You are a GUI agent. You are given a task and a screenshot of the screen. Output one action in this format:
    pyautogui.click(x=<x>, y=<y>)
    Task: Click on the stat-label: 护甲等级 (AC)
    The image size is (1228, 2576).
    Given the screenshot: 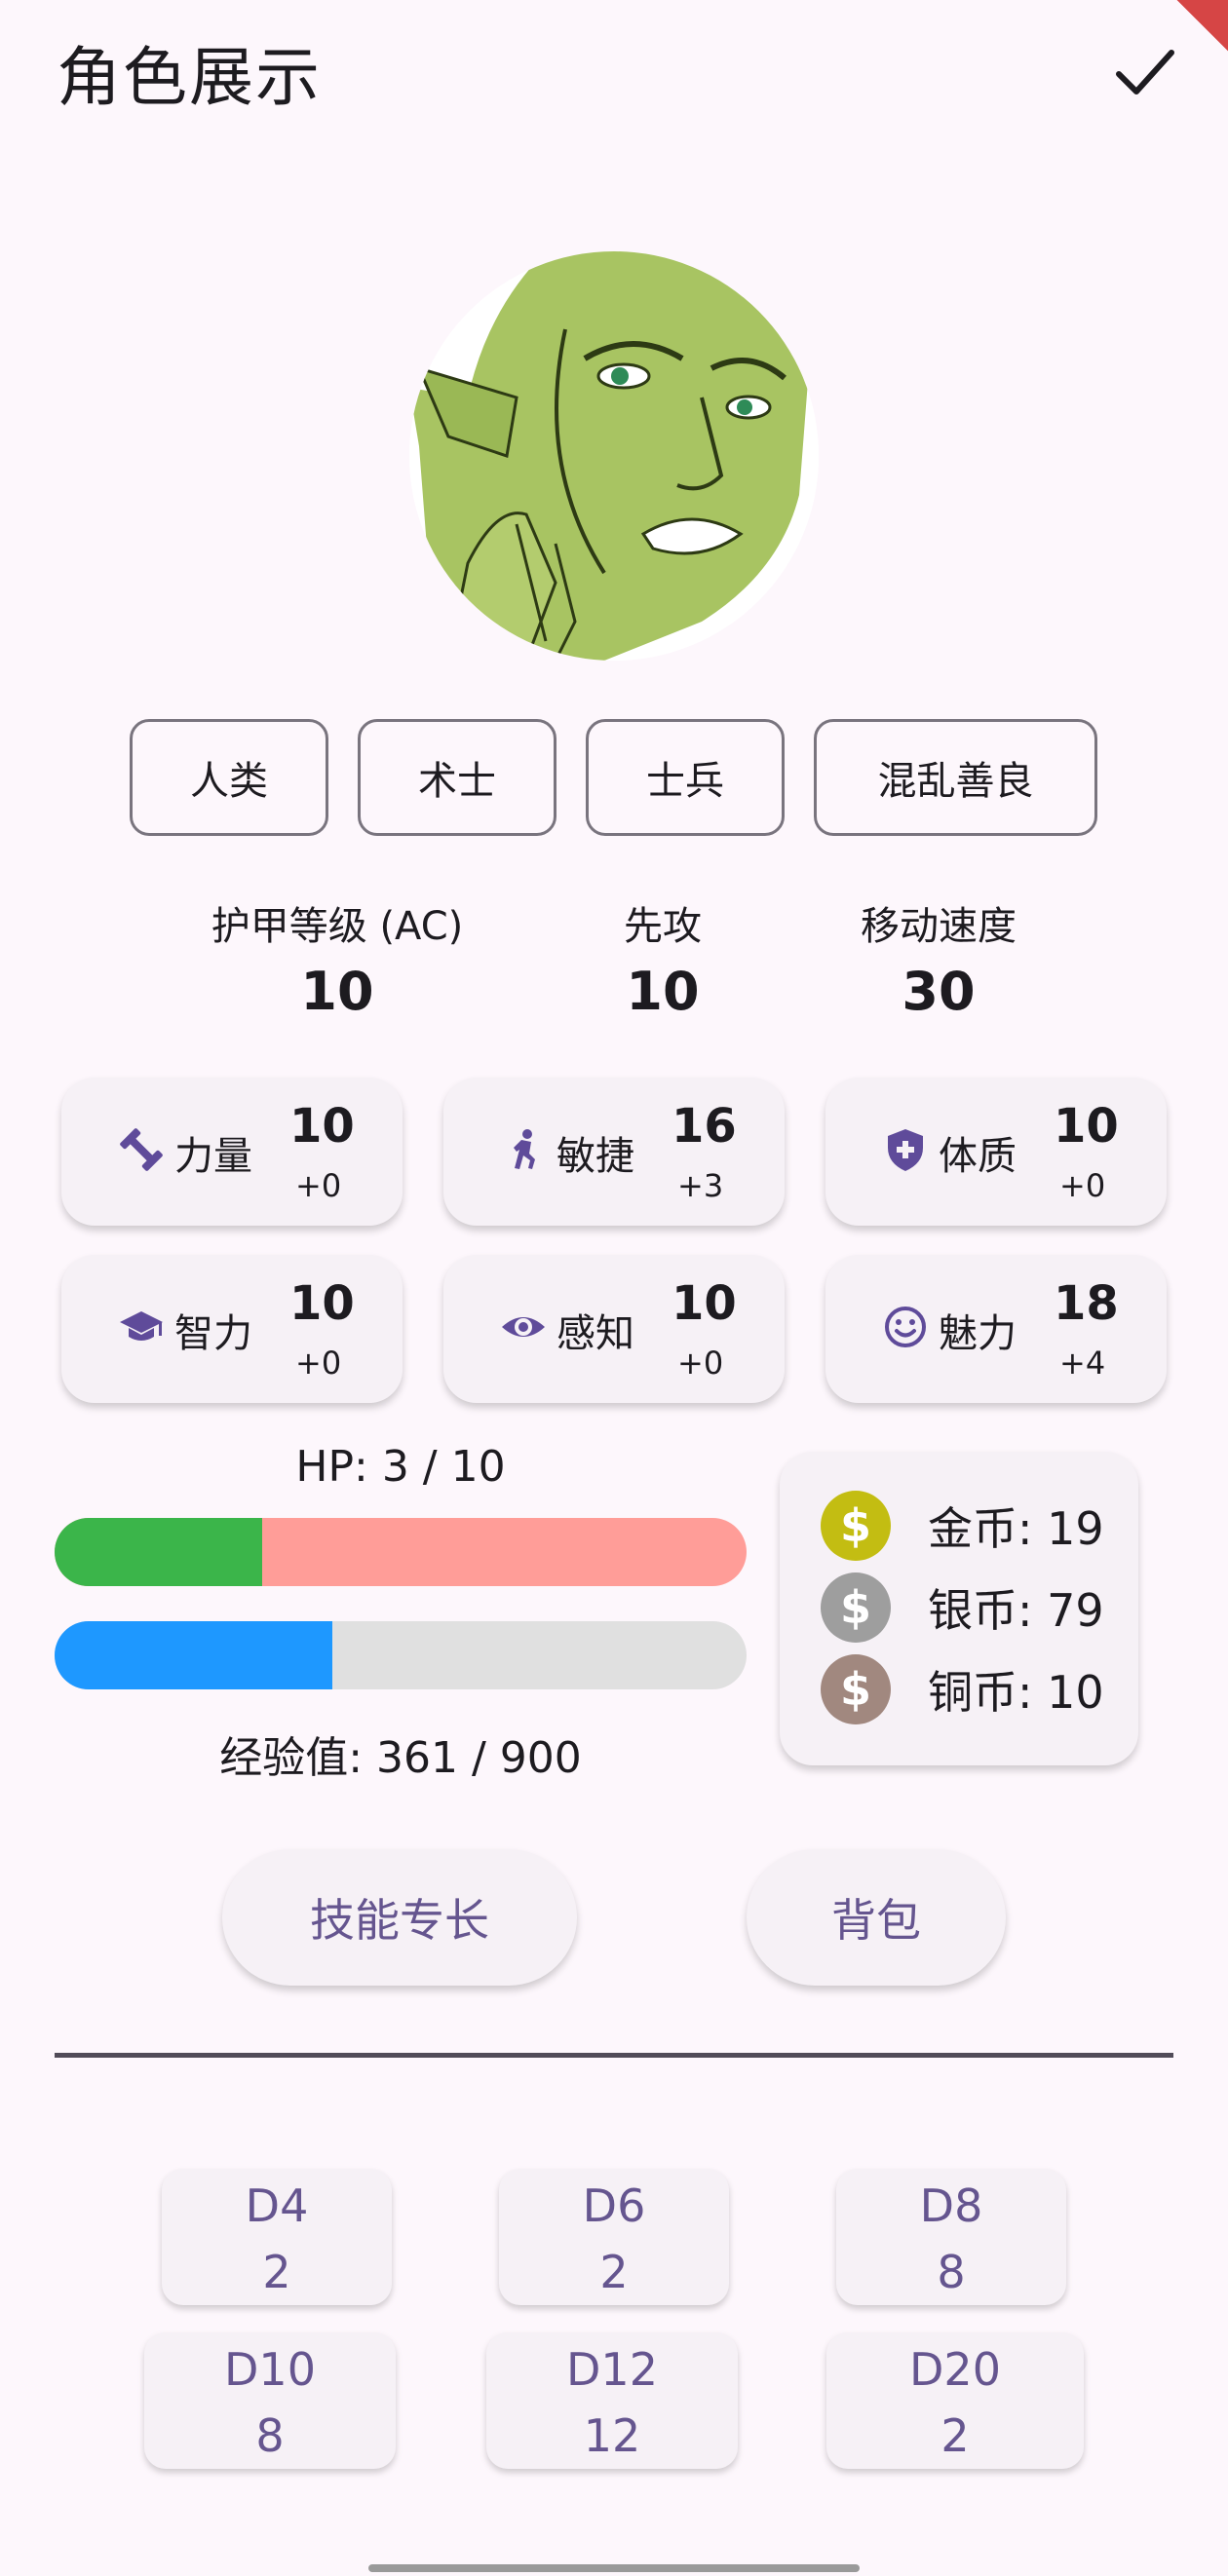 What is the action you would take?
    pyautogui.click(x=337, y=926)
    